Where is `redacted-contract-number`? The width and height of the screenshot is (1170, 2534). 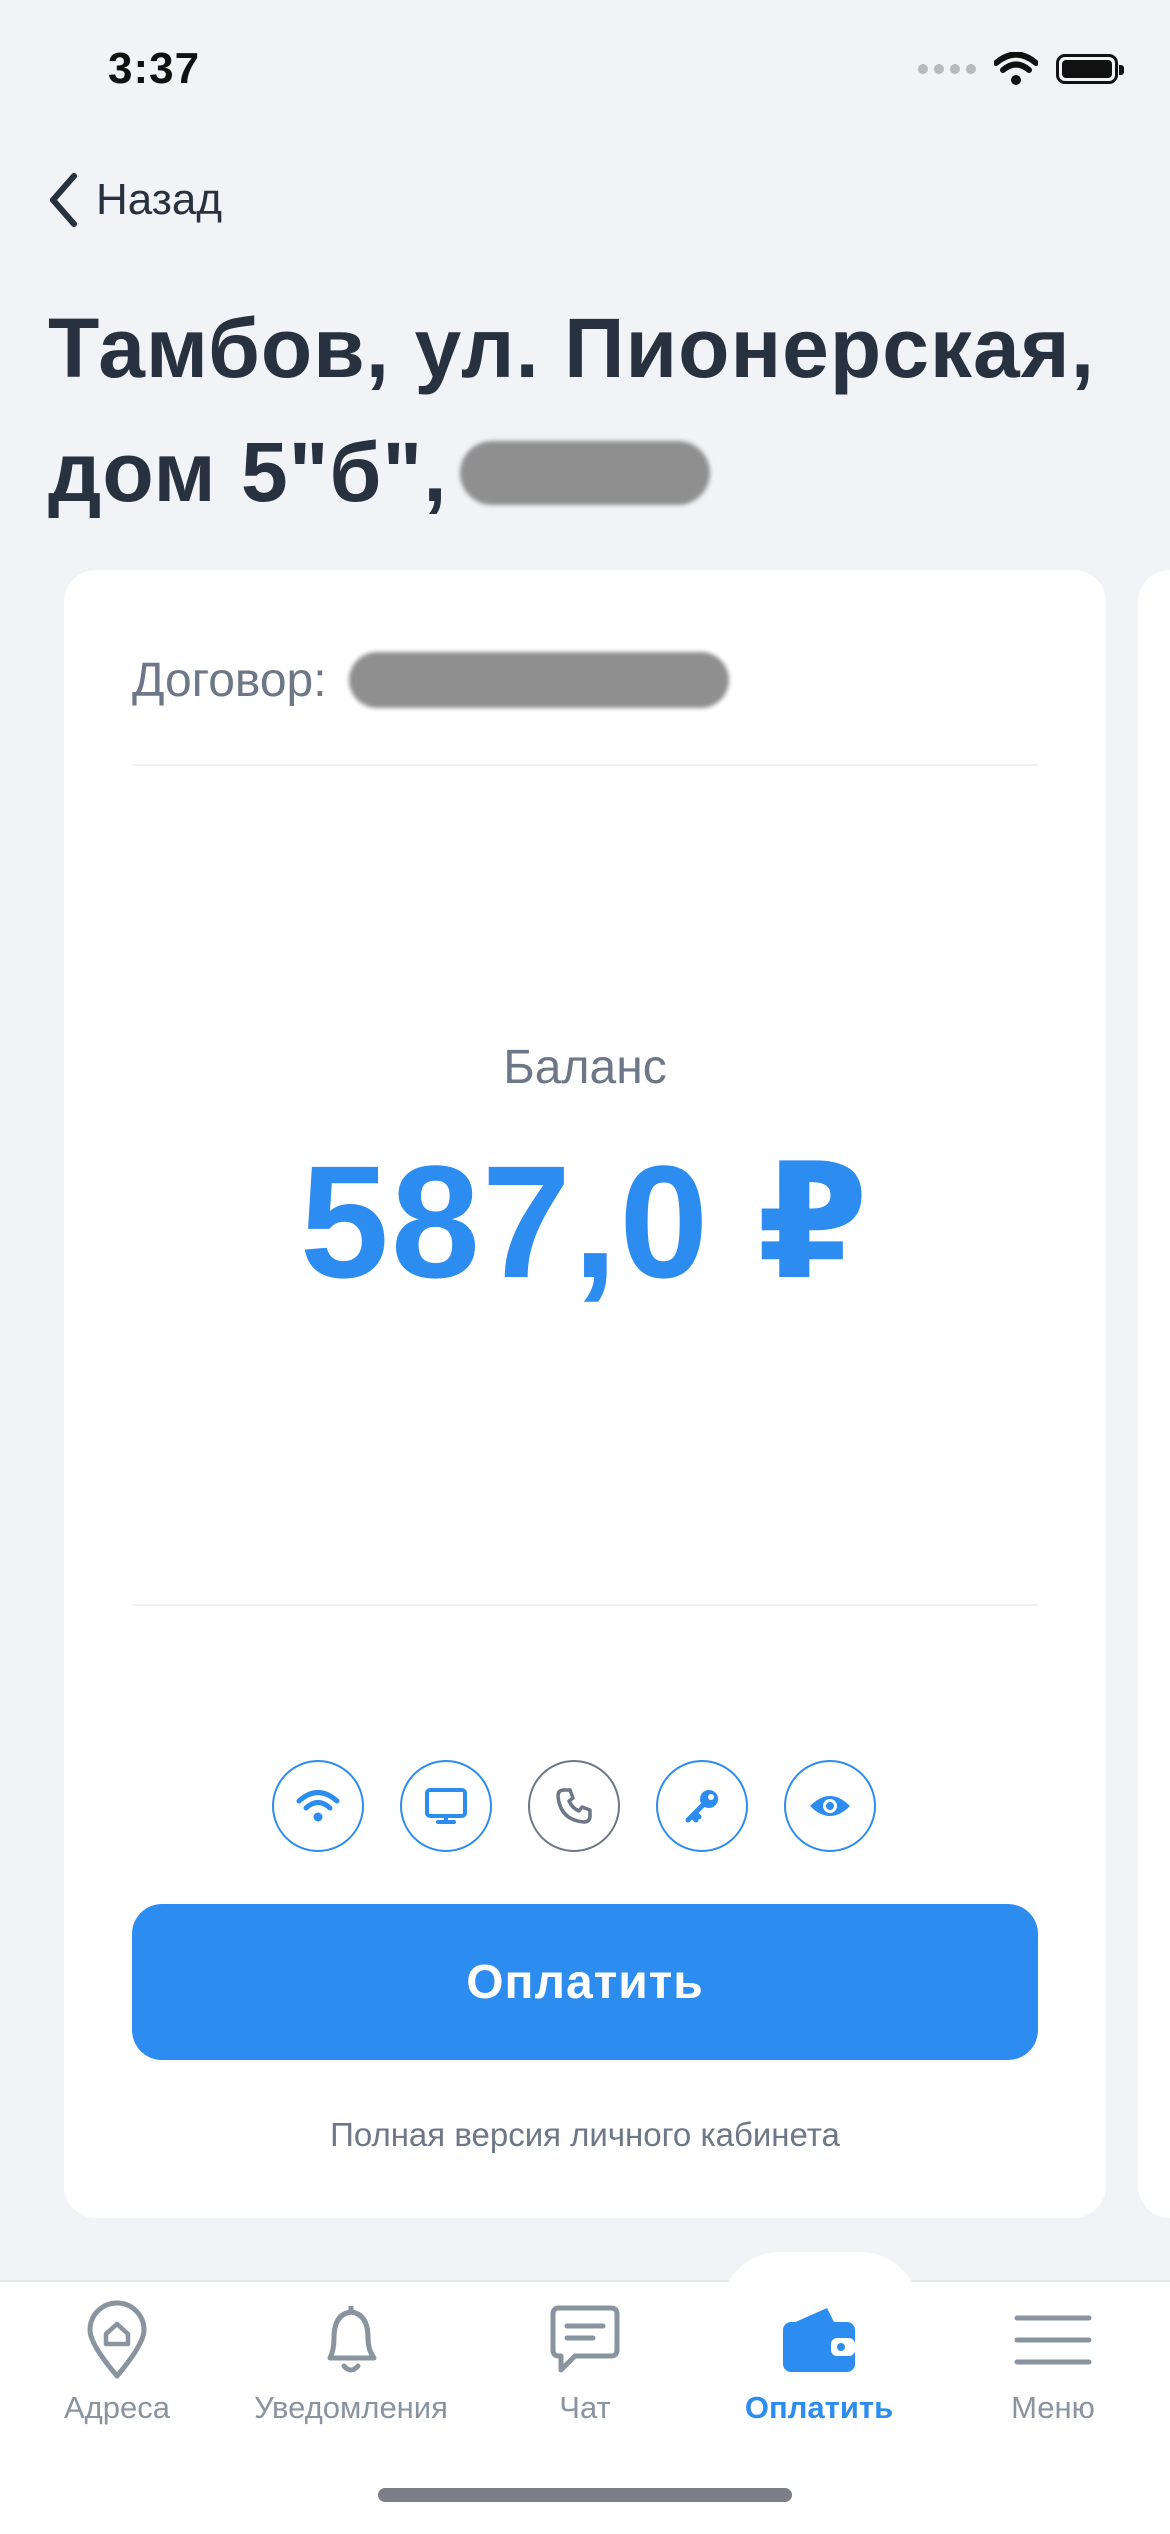 redacted-contract-number is located at coordinates (538, 680).